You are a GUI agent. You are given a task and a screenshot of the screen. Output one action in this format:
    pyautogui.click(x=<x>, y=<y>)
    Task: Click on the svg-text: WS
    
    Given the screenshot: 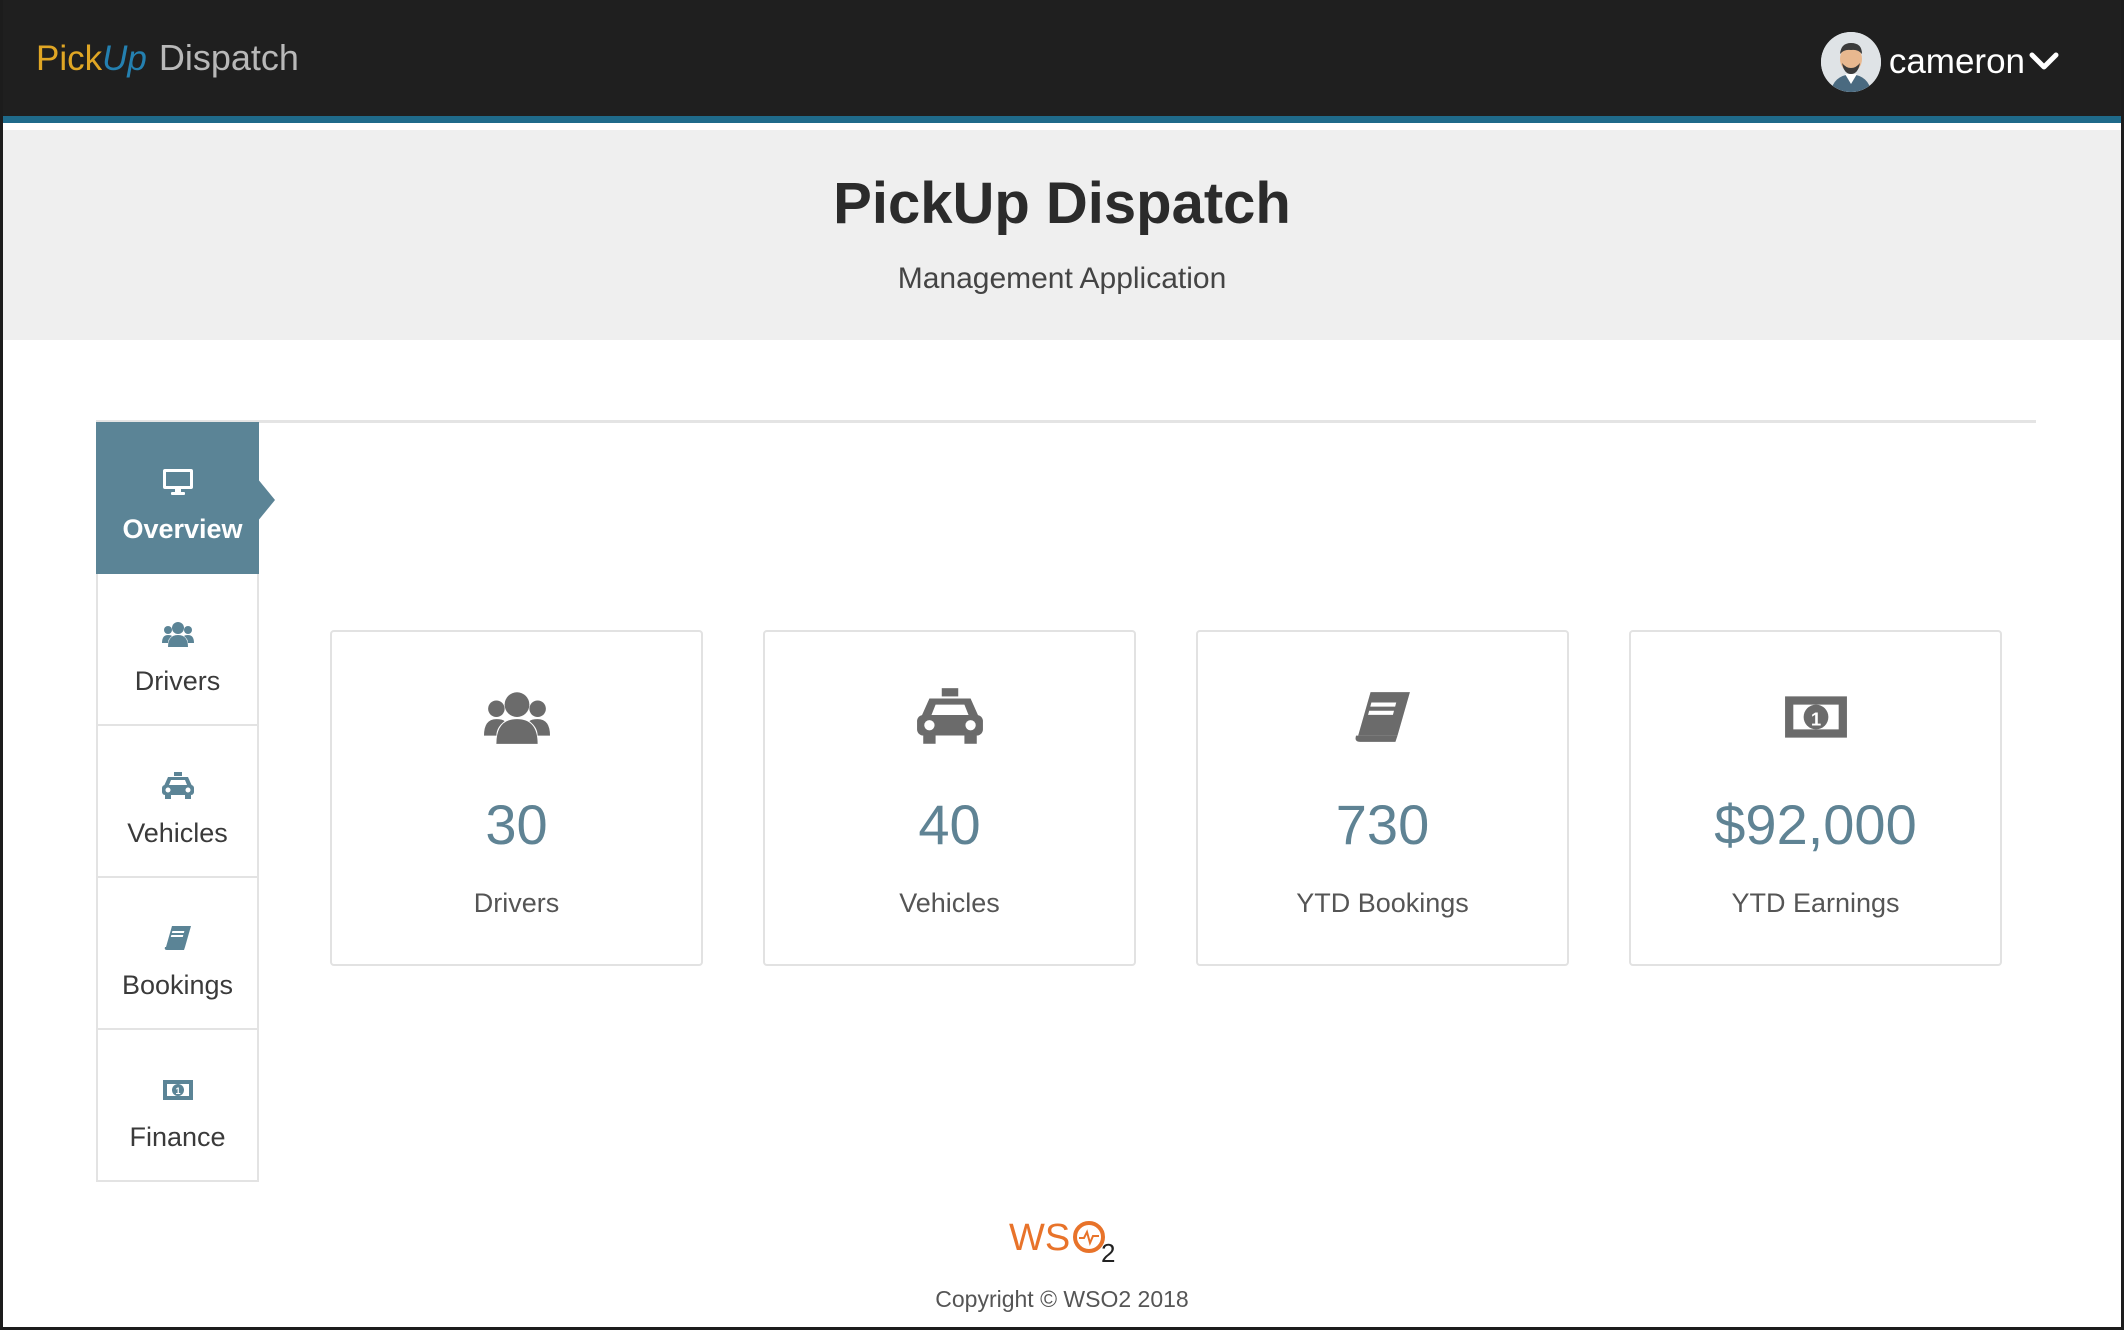 What is the action you would take?
    pyautogui.click(x=1039, y=1238)
    